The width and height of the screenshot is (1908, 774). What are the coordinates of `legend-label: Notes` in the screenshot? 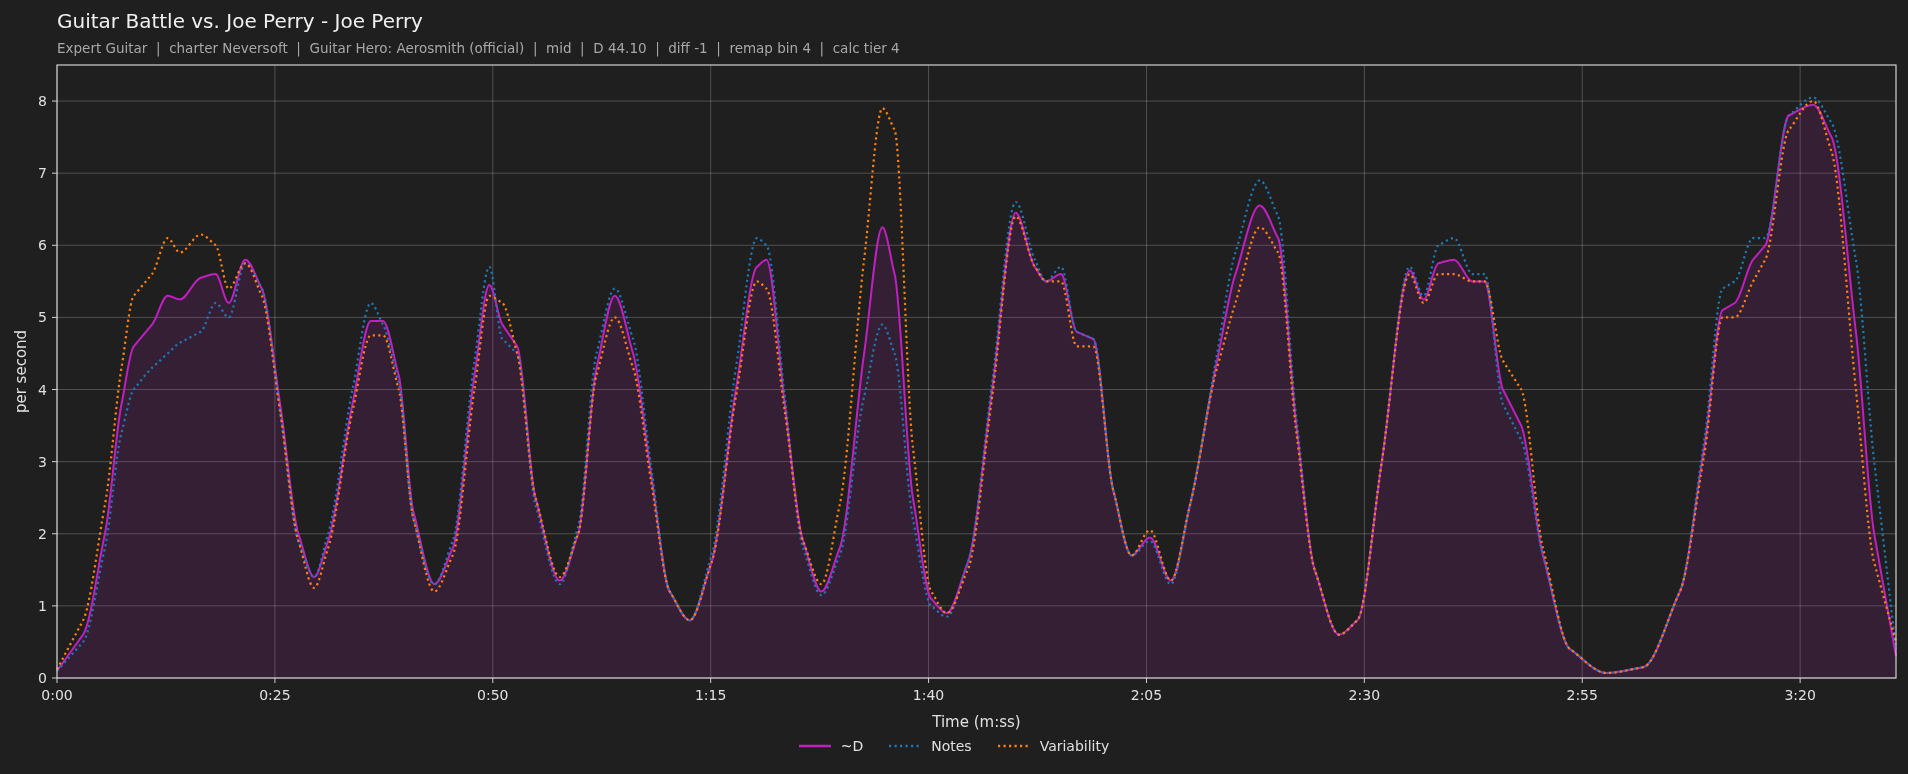 It's located at (951, 746).